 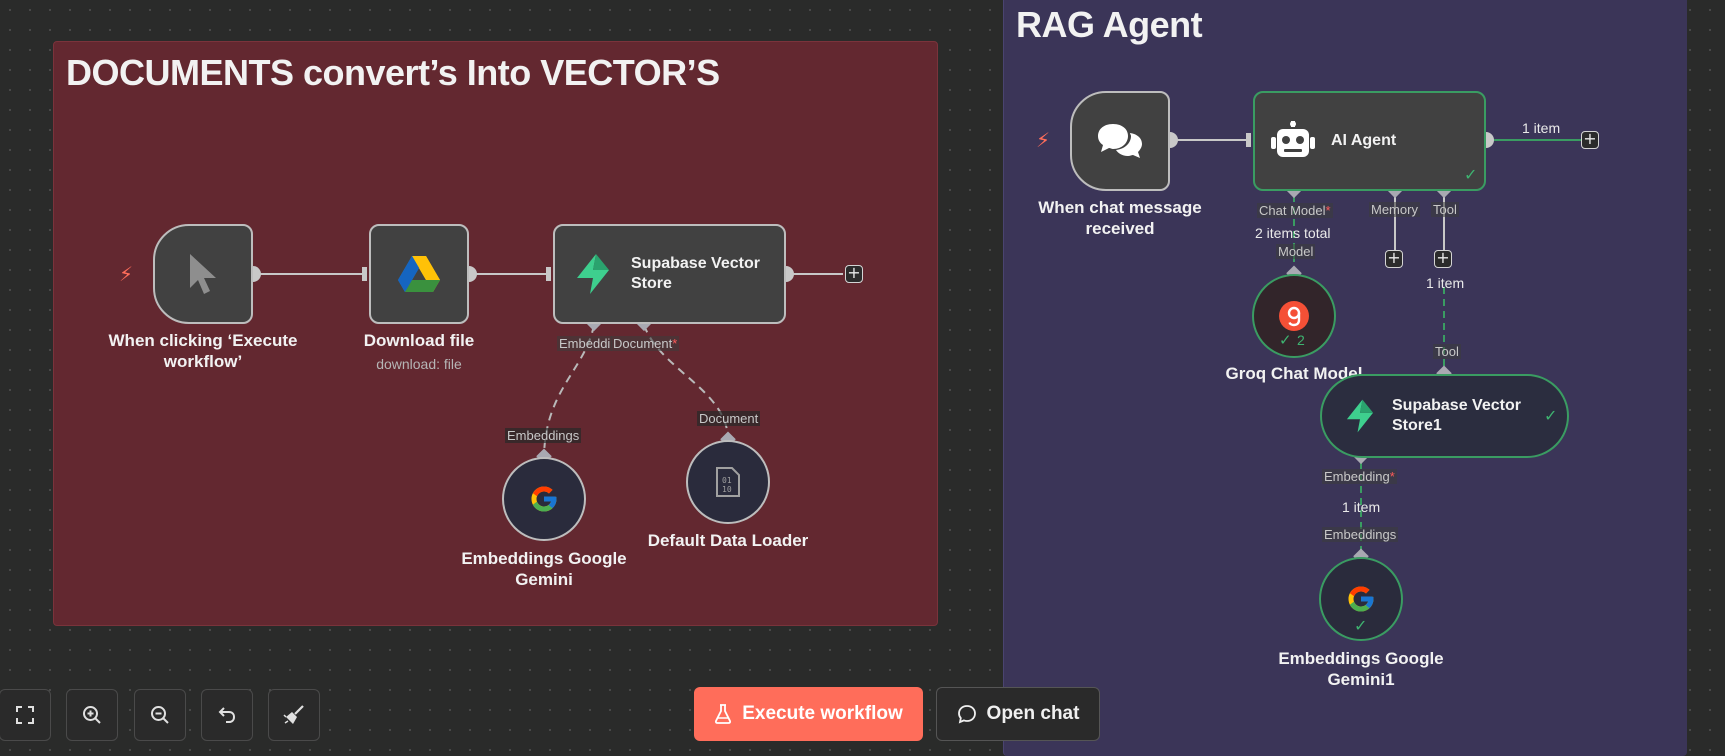 I want to click on node-groq-chat-model: ✓ 2, so click(x=1294, y=316).